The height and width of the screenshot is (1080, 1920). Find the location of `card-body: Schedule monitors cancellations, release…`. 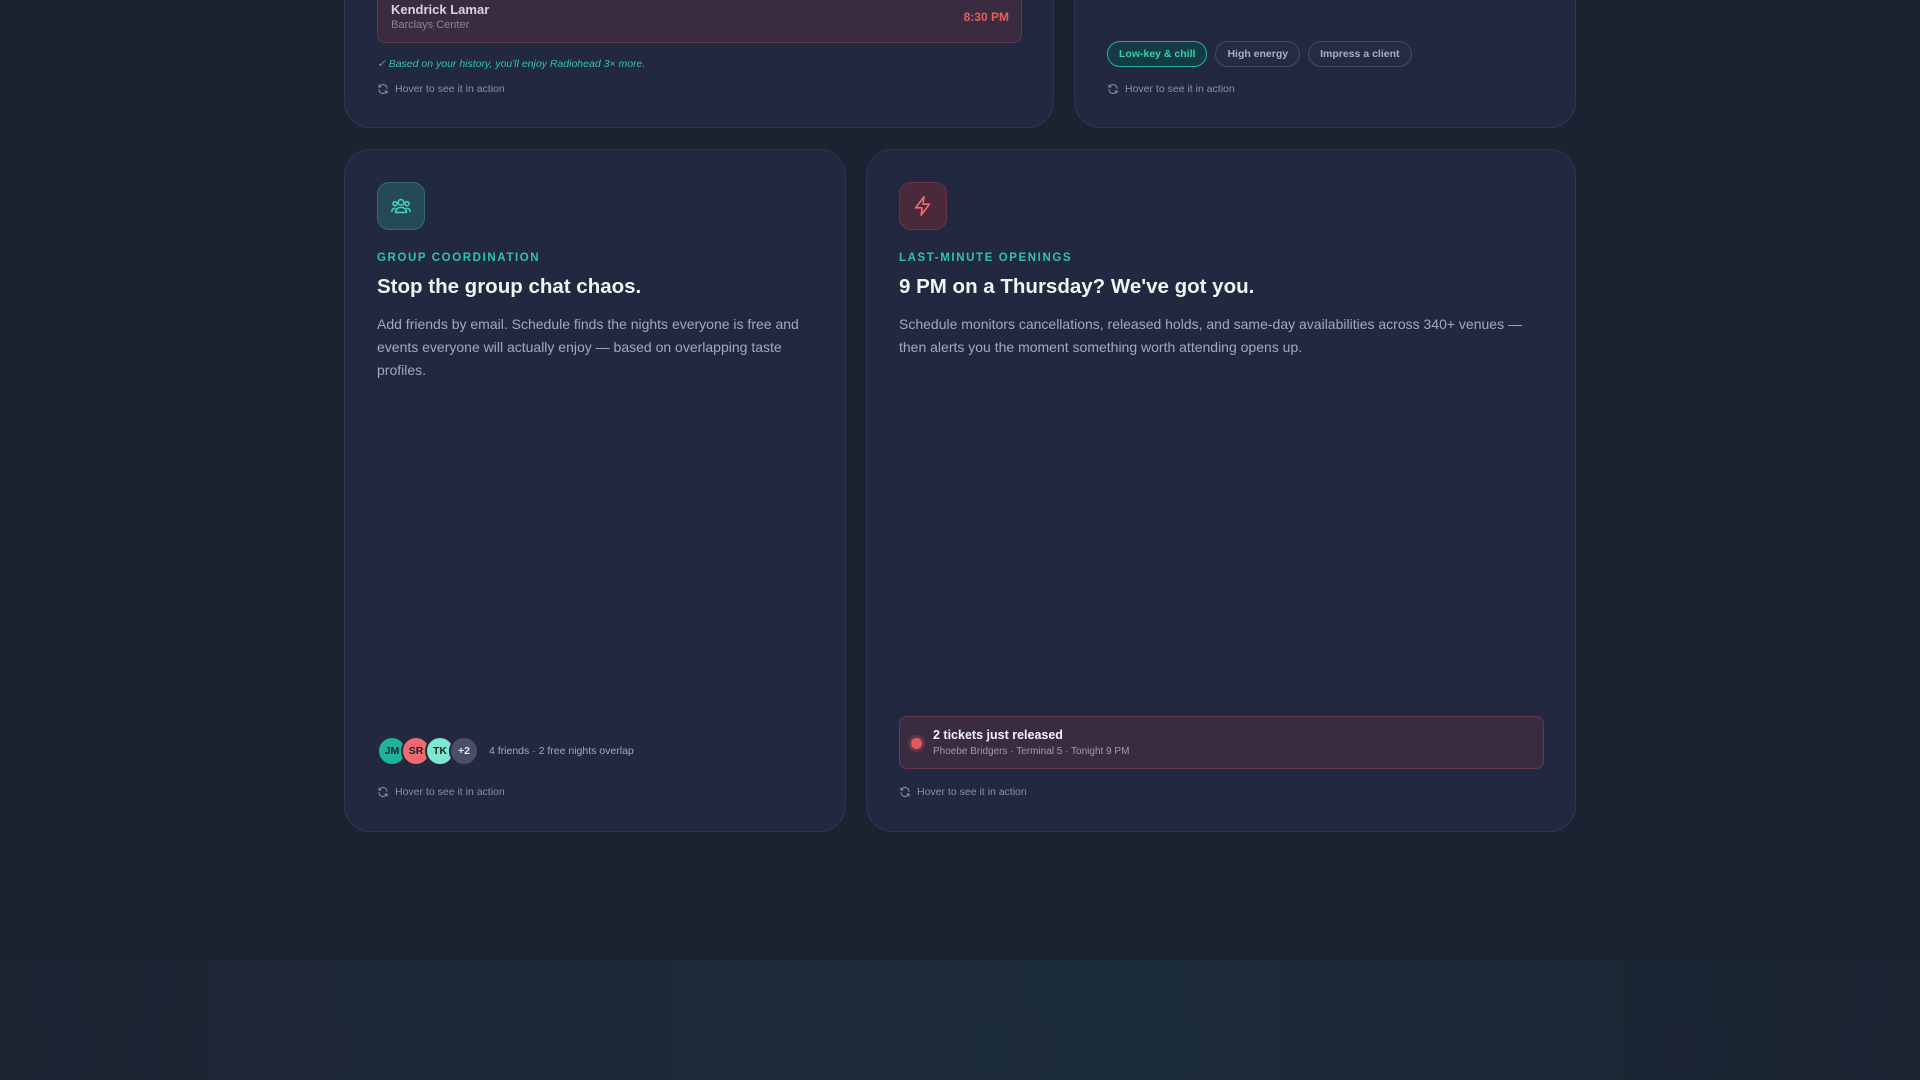

card-body: Schedule monitors cancellations, release… is located at coordinates (1210, 336).